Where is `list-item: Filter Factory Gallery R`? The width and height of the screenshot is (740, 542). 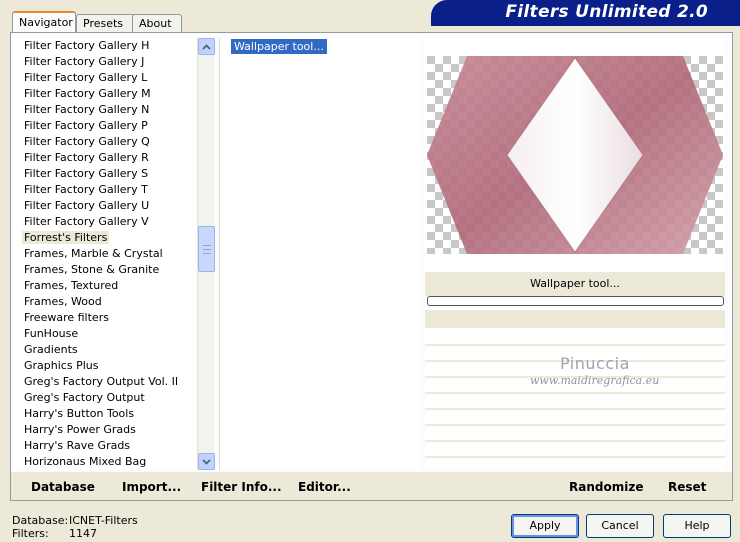
list-item: Filter Factory Gallery R is located at coordinates (104, 158).